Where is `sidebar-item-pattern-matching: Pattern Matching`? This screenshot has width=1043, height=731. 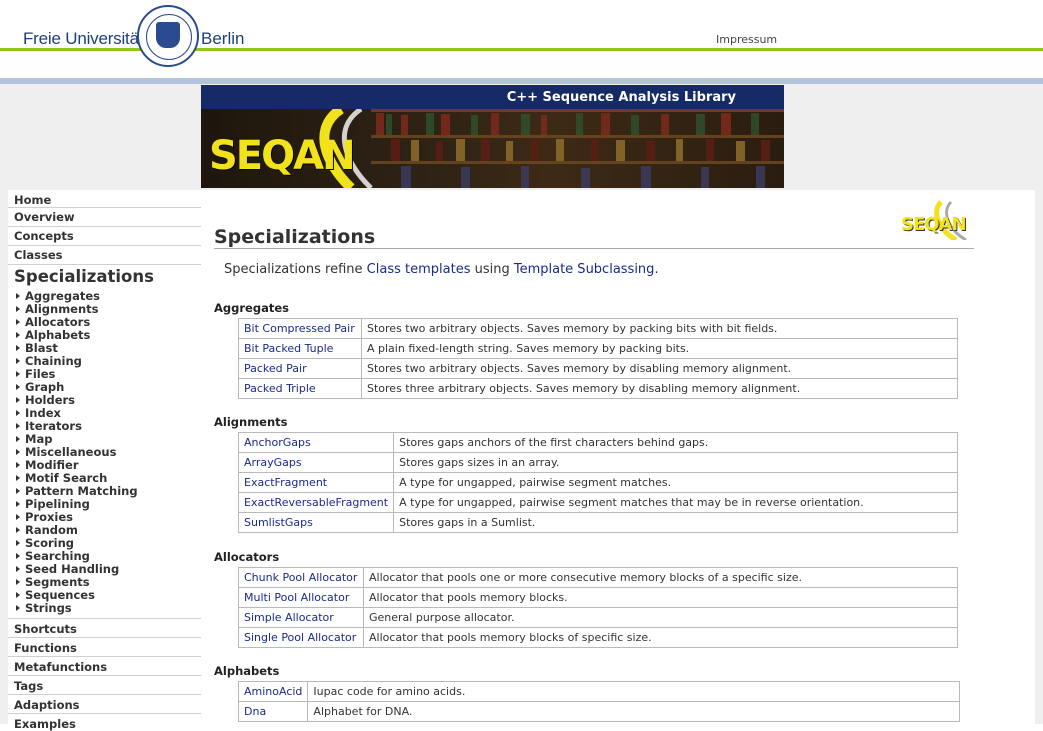
sidebar-item-pattern-matching: Pattern Matching is located at coordinates (77, 491).